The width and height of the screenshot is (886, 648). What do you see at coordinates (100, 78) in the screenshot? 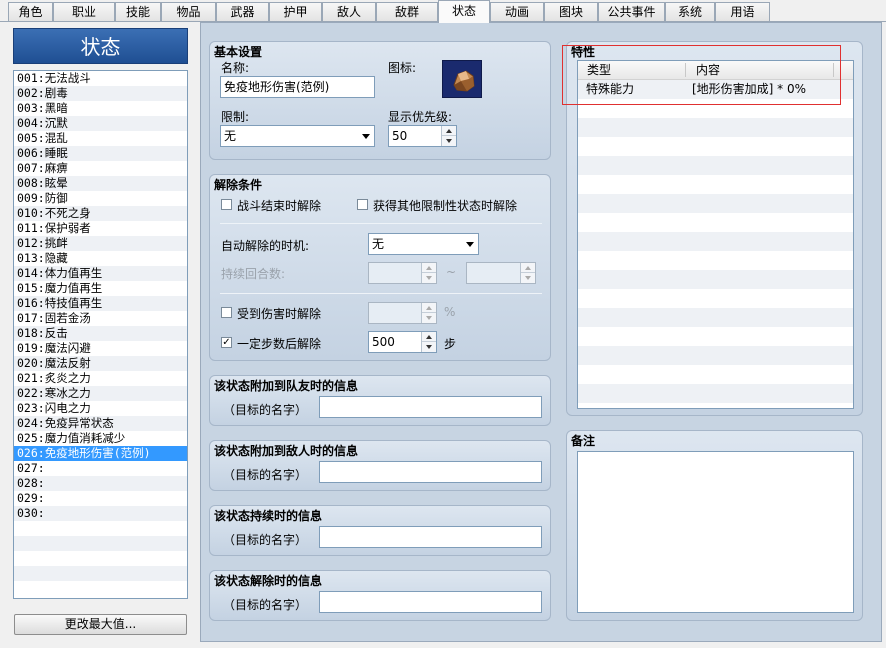
I see `list-item: 001:无法战斗` at bounding box center [100, 78].